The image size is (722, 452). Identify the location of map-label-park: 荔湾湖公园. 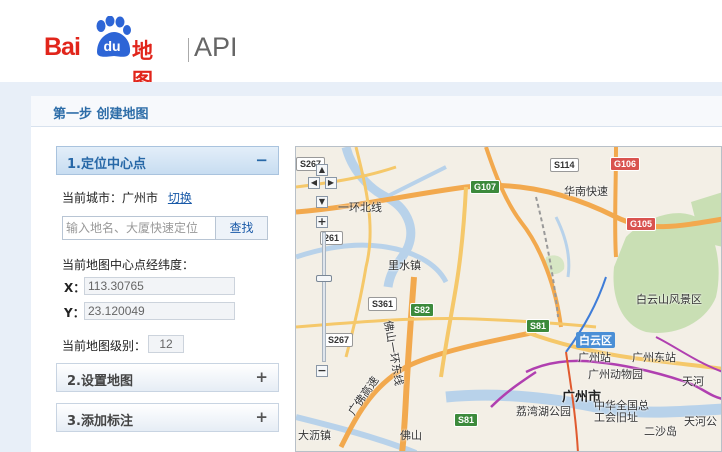
(543, 411).